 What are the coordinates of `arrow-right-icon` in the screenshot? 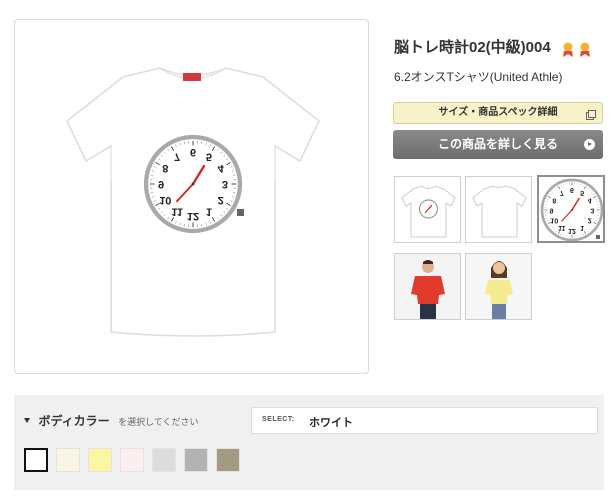 It's located at (589, 144).